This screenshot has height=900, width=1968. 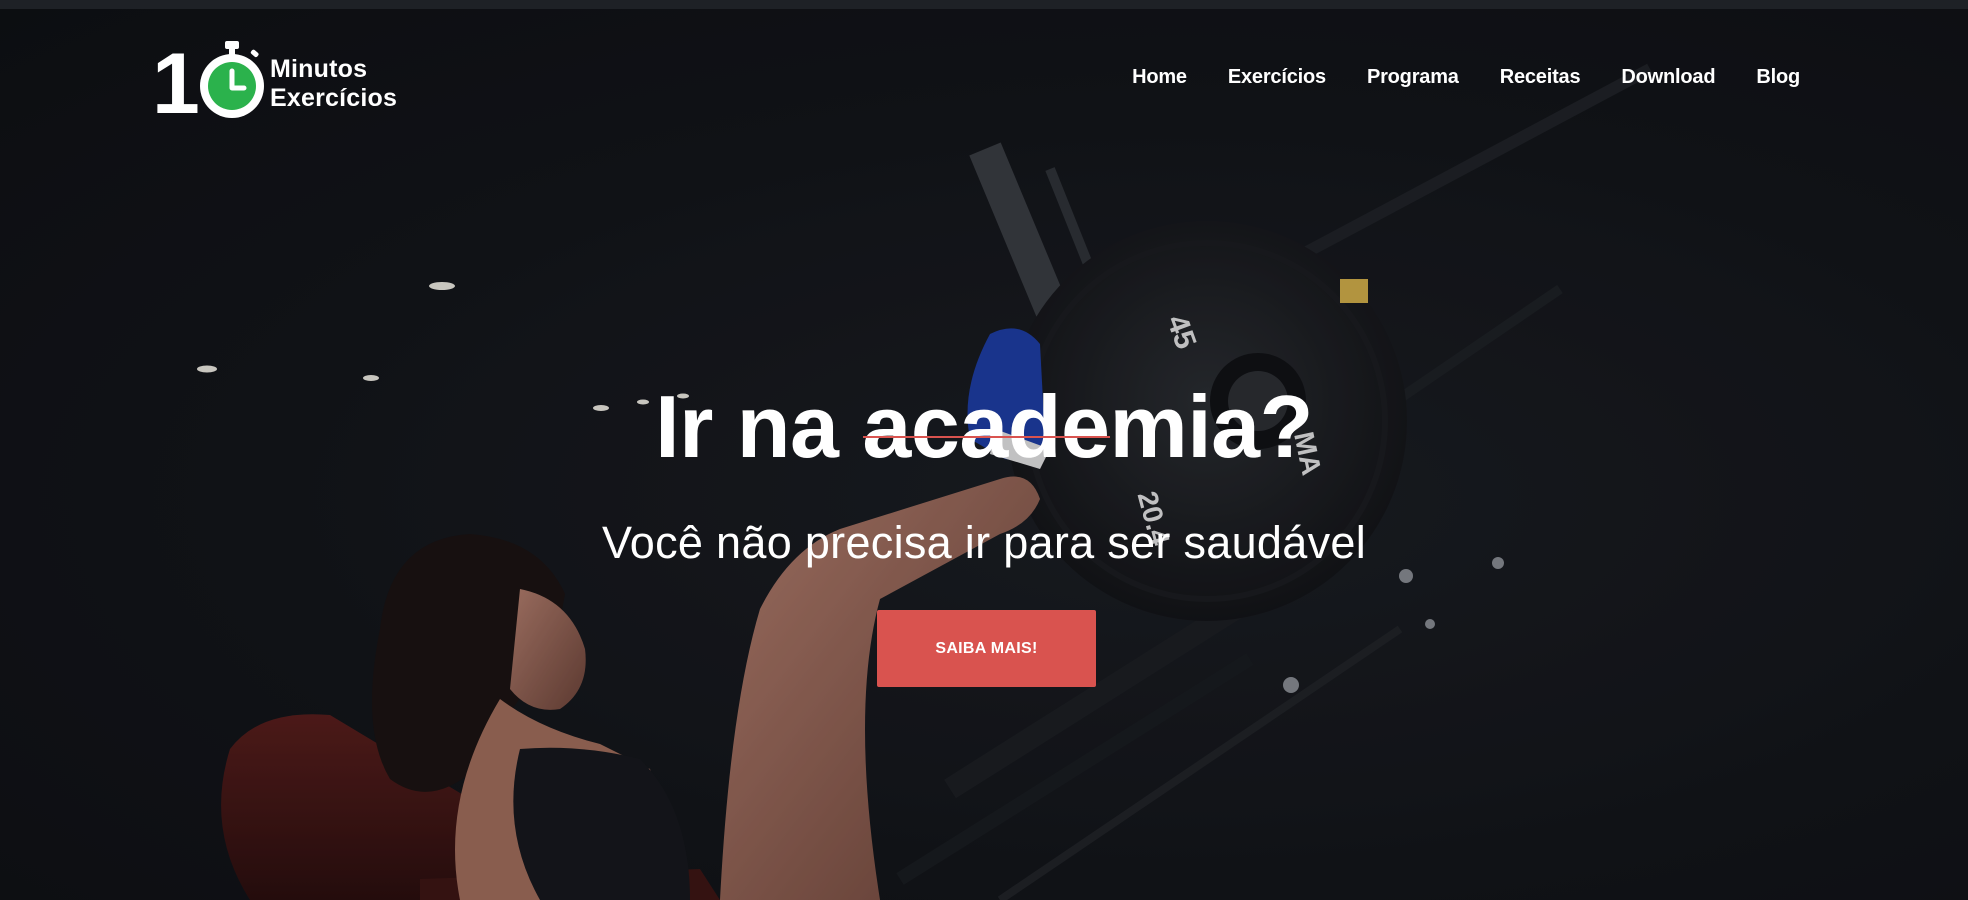 What do you see at coordinates (986, 437) in the screenshot?
I see `hero-divider` at bounding box center [986, 437].